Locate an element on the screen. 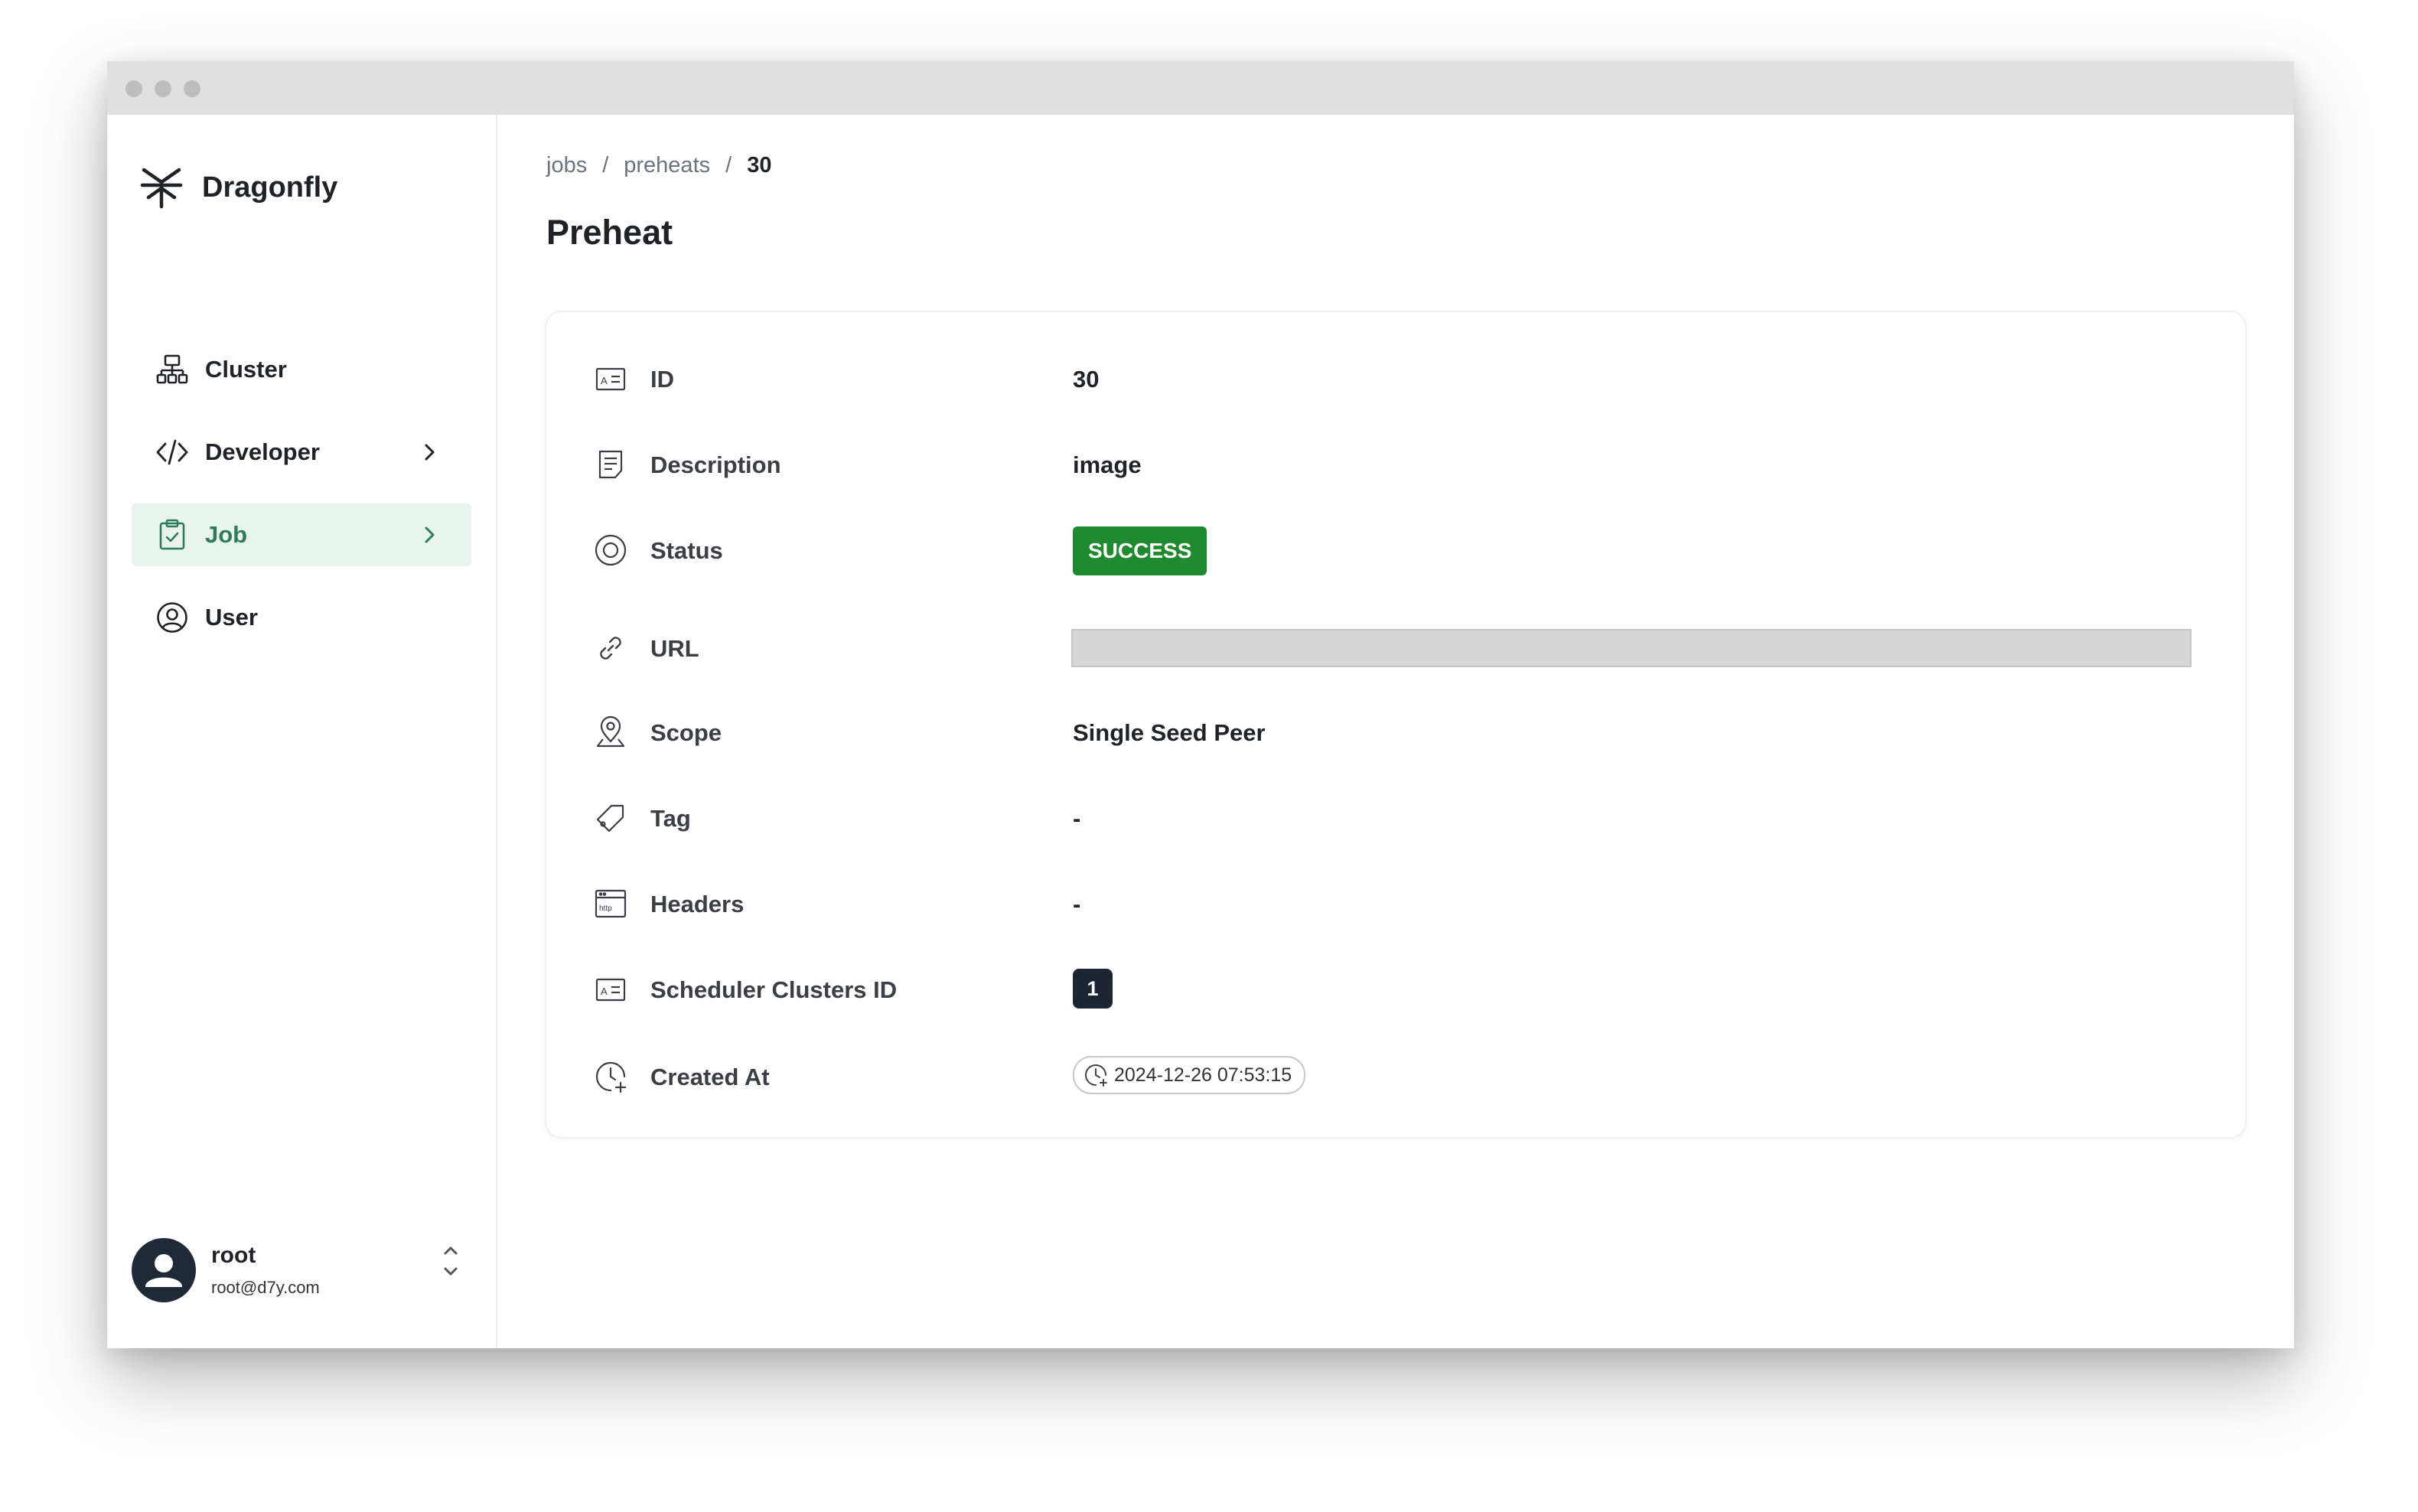 The height and width of the screenshot is (1512, 2418). status-badge: SUCCESS is located at coordinates (1140, 550).